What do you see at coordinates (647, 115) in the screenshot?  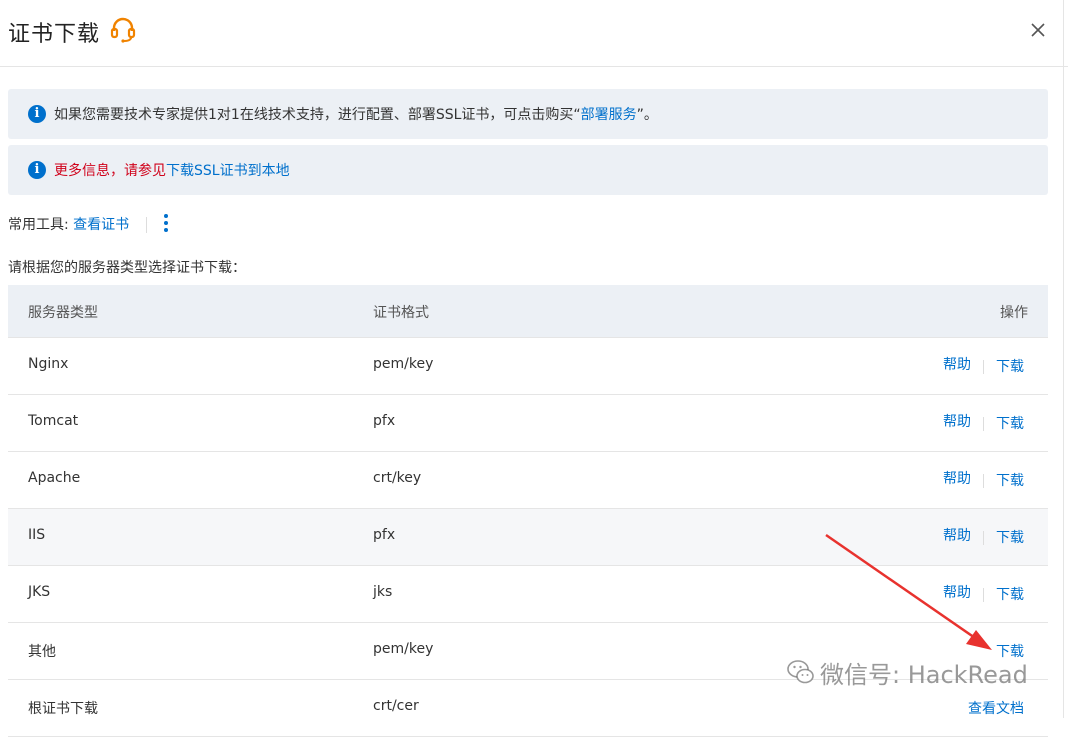 I see `notice-text-end: ”。` at bounding box center [647, 115].